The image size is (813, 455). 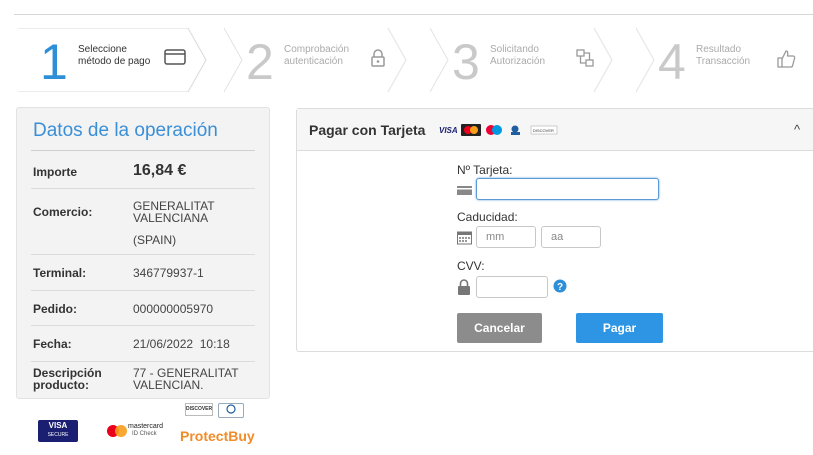 I want to click on card-panel-header: Pagar con Tarjeta VISA DISCOVER ^, so click(x=555, y=130).